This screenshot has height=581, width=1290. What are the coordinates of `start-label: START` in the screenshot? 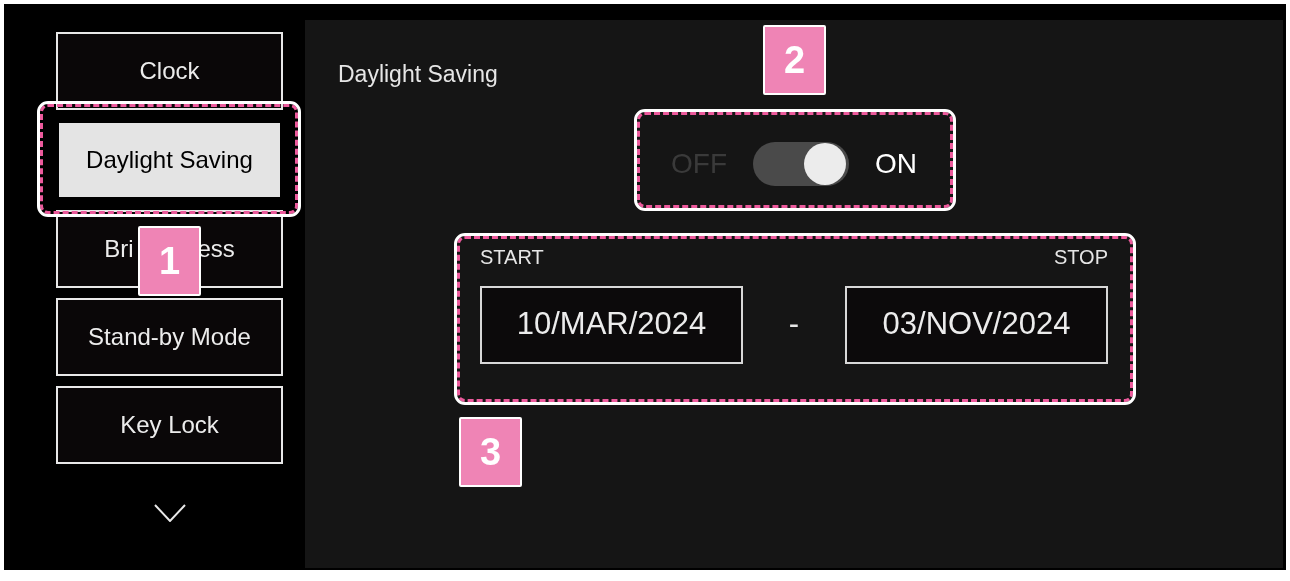 It's located at (512, 257).